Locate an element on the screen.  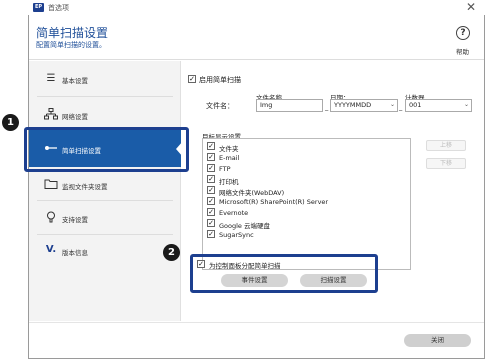
move-down-button: 下移 is located at coordinates (446, 163).